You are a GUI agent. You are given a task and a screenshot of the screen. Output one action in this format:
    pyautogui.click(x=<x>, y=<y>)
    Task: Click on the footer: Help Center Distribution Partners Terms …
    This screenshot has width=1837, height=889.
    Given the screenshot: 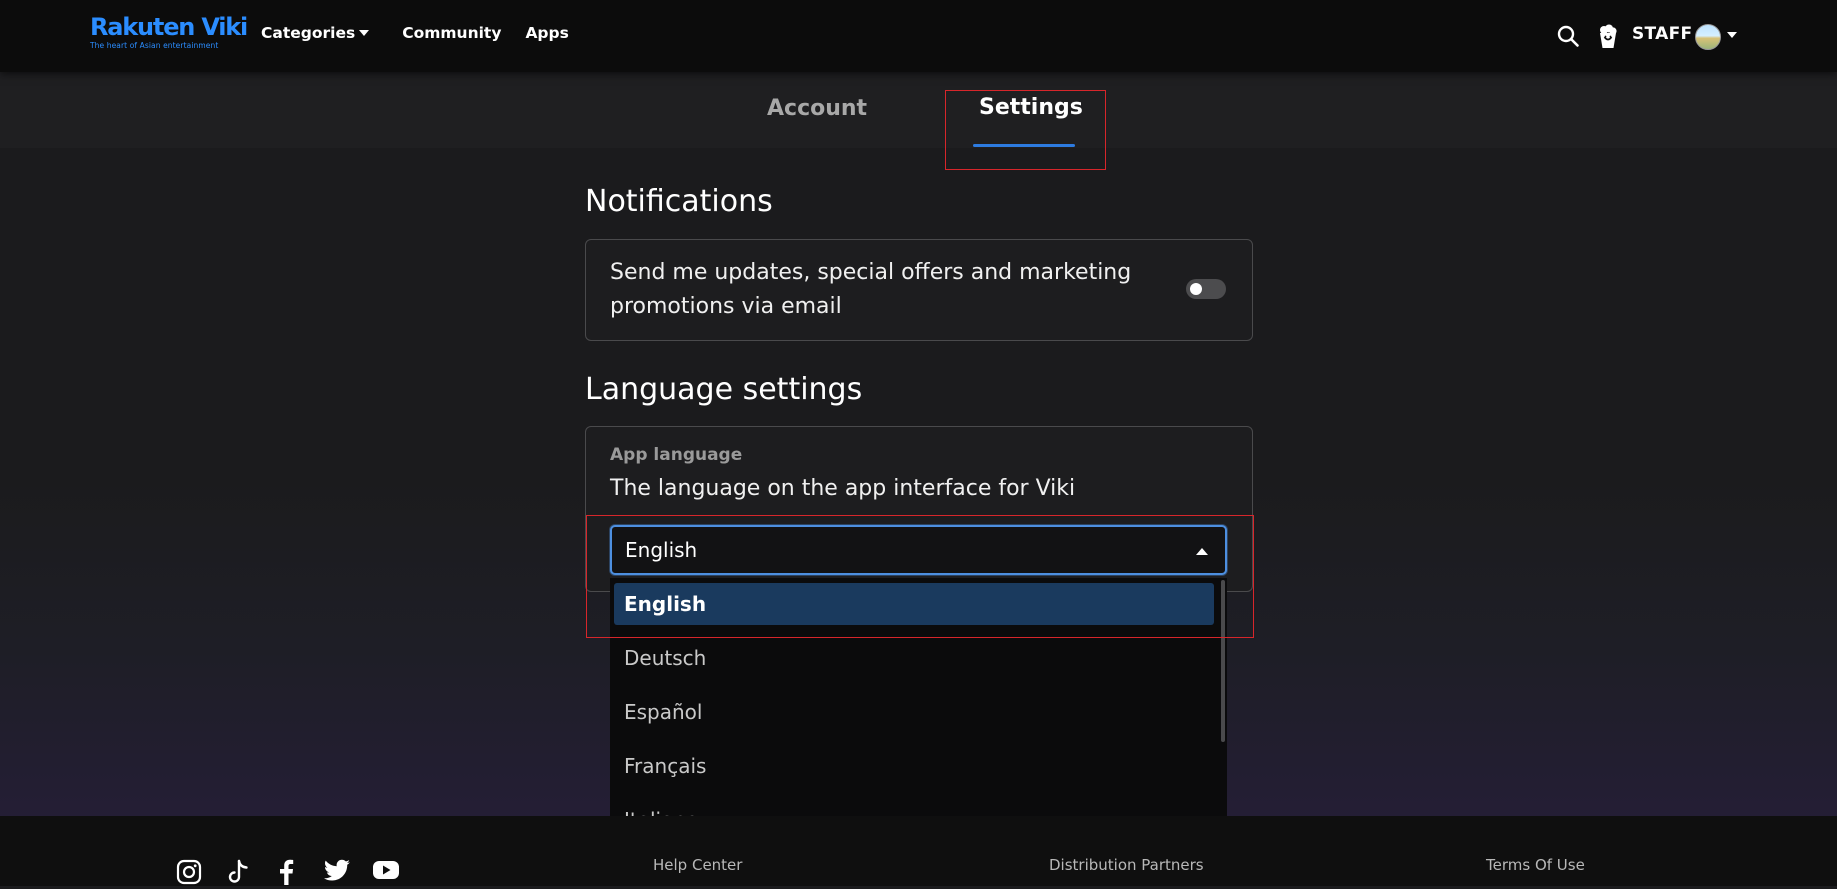 What is the action you would take?
    pyautogui.click(x=918, y=851)
    